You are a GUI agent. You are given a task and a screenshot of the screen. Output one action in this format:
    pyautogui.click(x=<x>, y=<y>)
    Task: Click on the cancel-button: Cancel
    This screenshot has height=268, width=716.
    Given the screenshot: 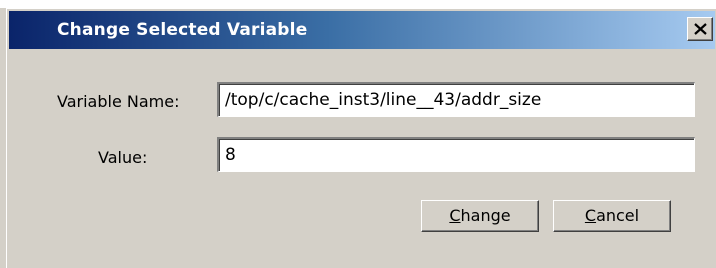 What is the action you would take?
    pyautogui.click(x=612, y=216)
    